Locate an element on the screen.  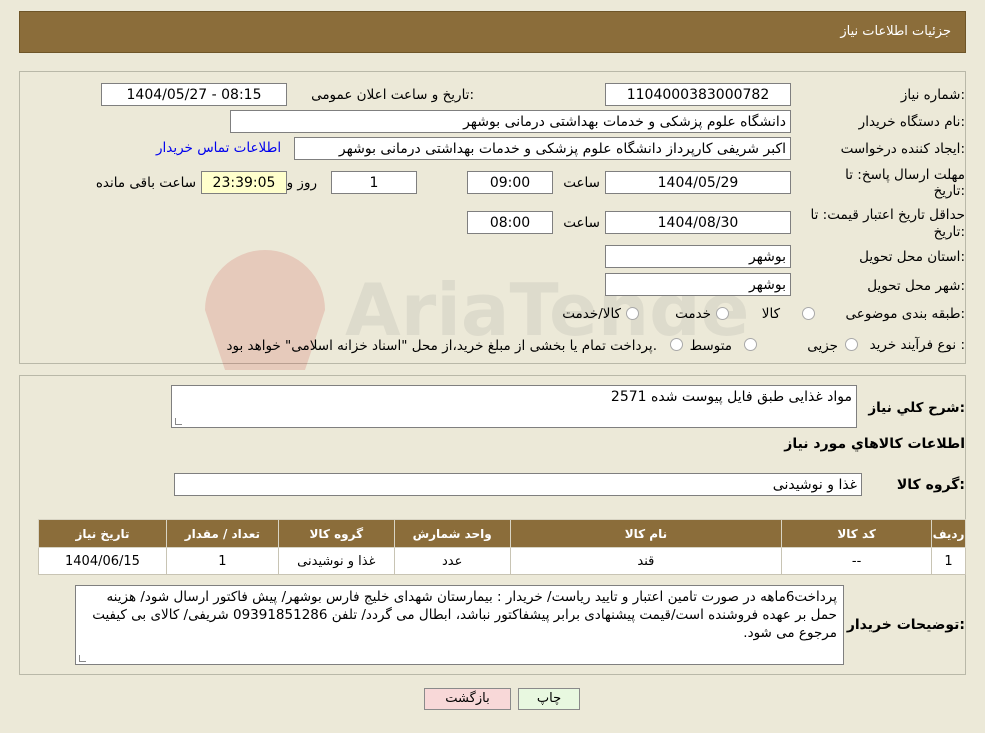
goods-group-field: غذا و نوشیدنی is located at coordinates (518, 484).